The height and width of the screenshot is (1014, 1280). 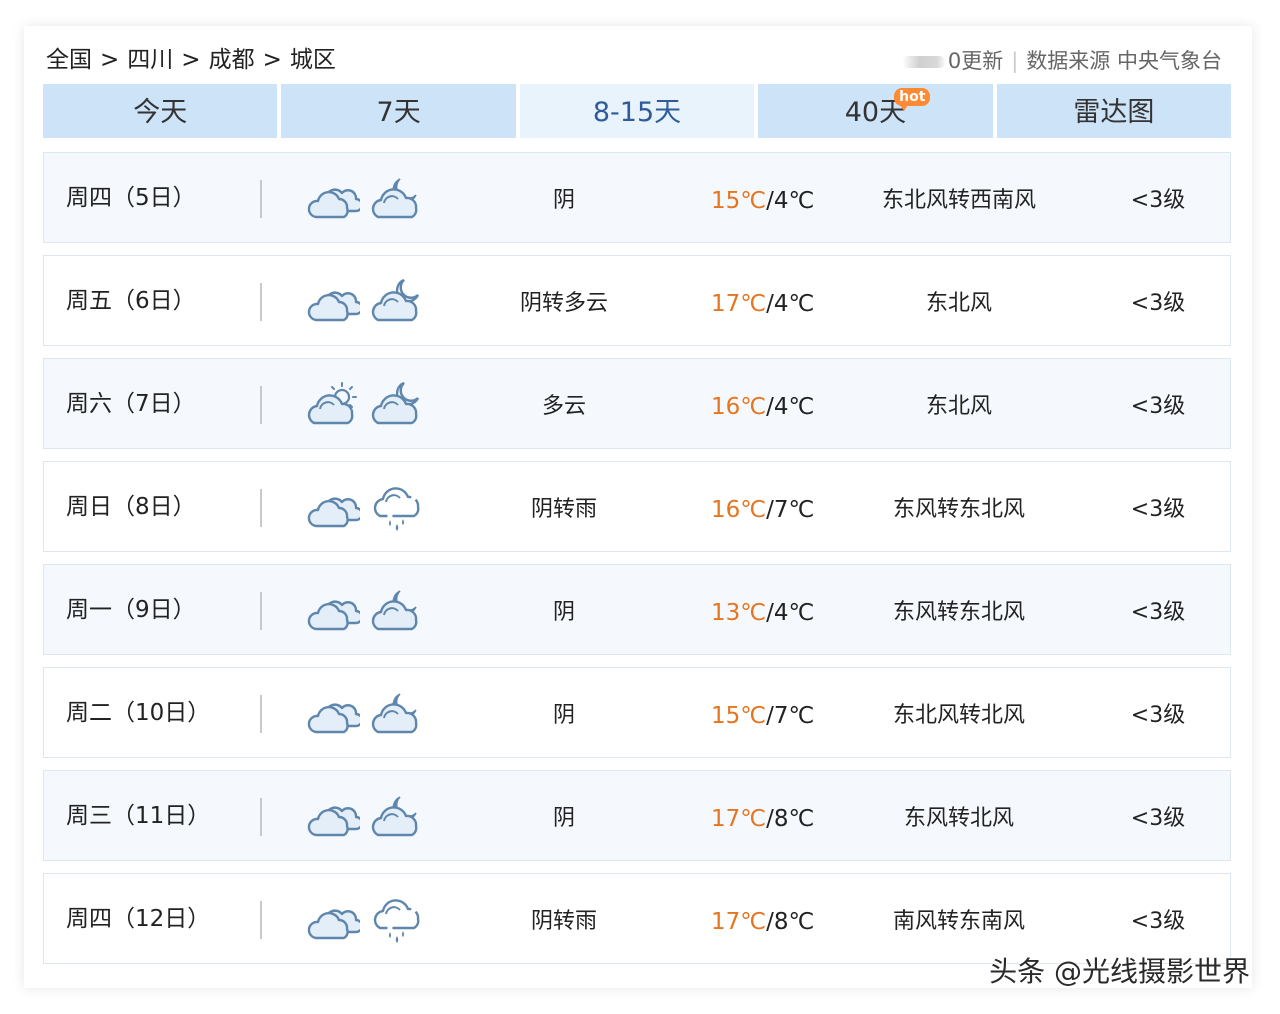 I want to click on day-label: 周日（8日）, so click(x=131, y=507).